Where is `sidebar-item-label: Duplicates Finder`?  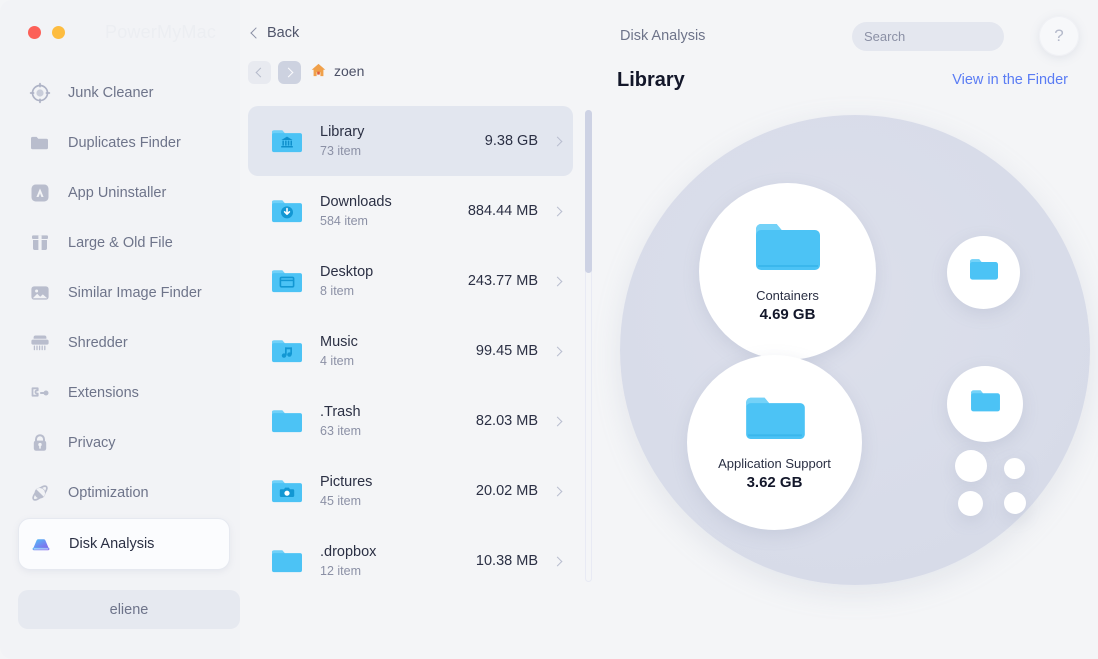
sidebar-item-label: Duplicates Finder is located at coordinates (124, 143).